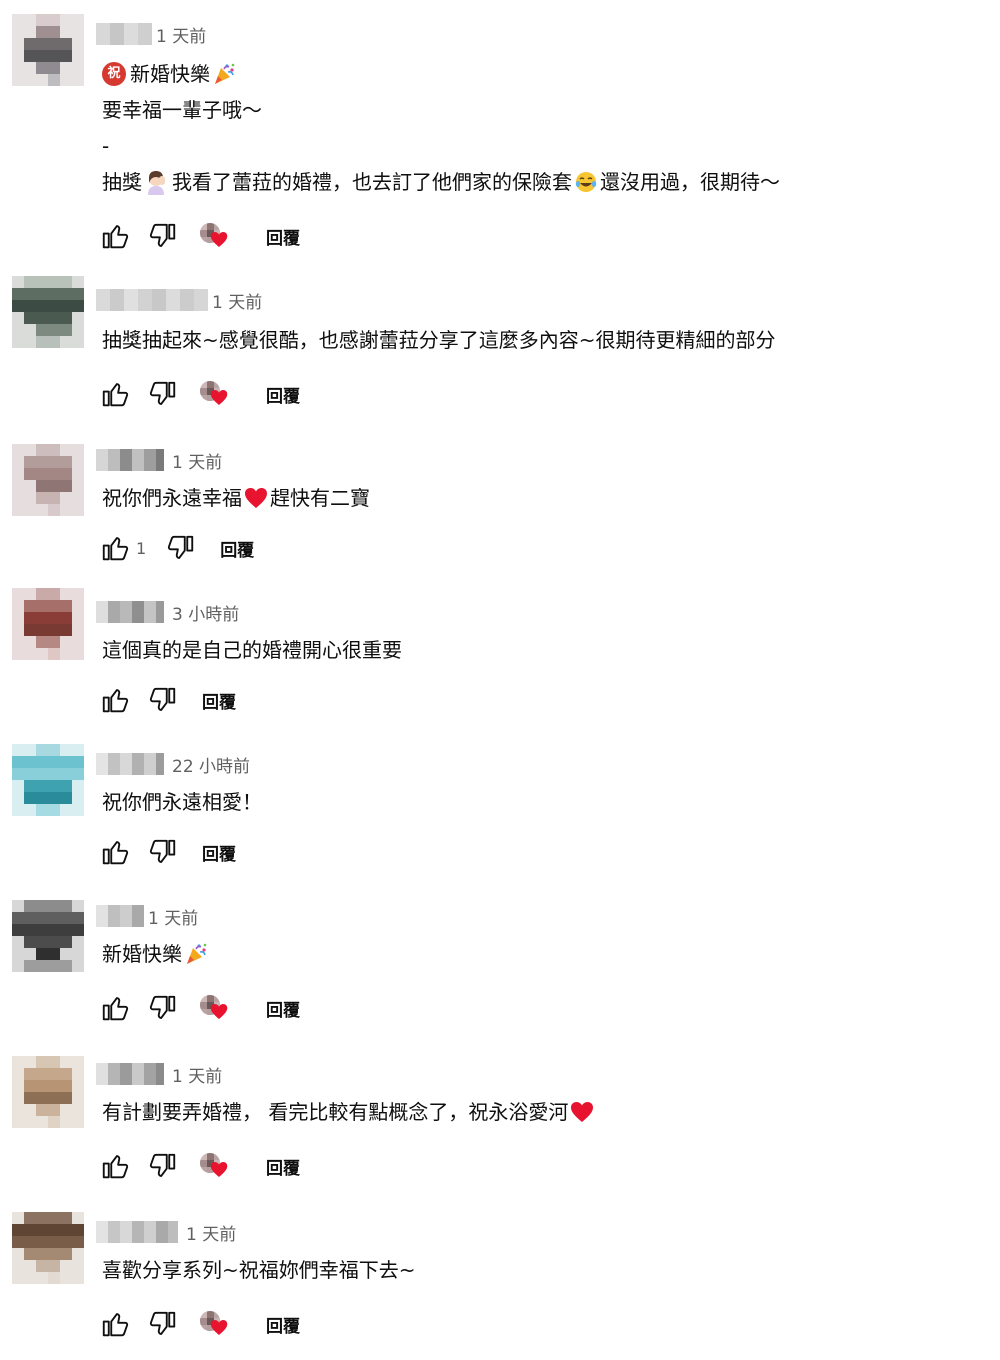  I want to click on tears-of-joy-icon, so click(586, 182).